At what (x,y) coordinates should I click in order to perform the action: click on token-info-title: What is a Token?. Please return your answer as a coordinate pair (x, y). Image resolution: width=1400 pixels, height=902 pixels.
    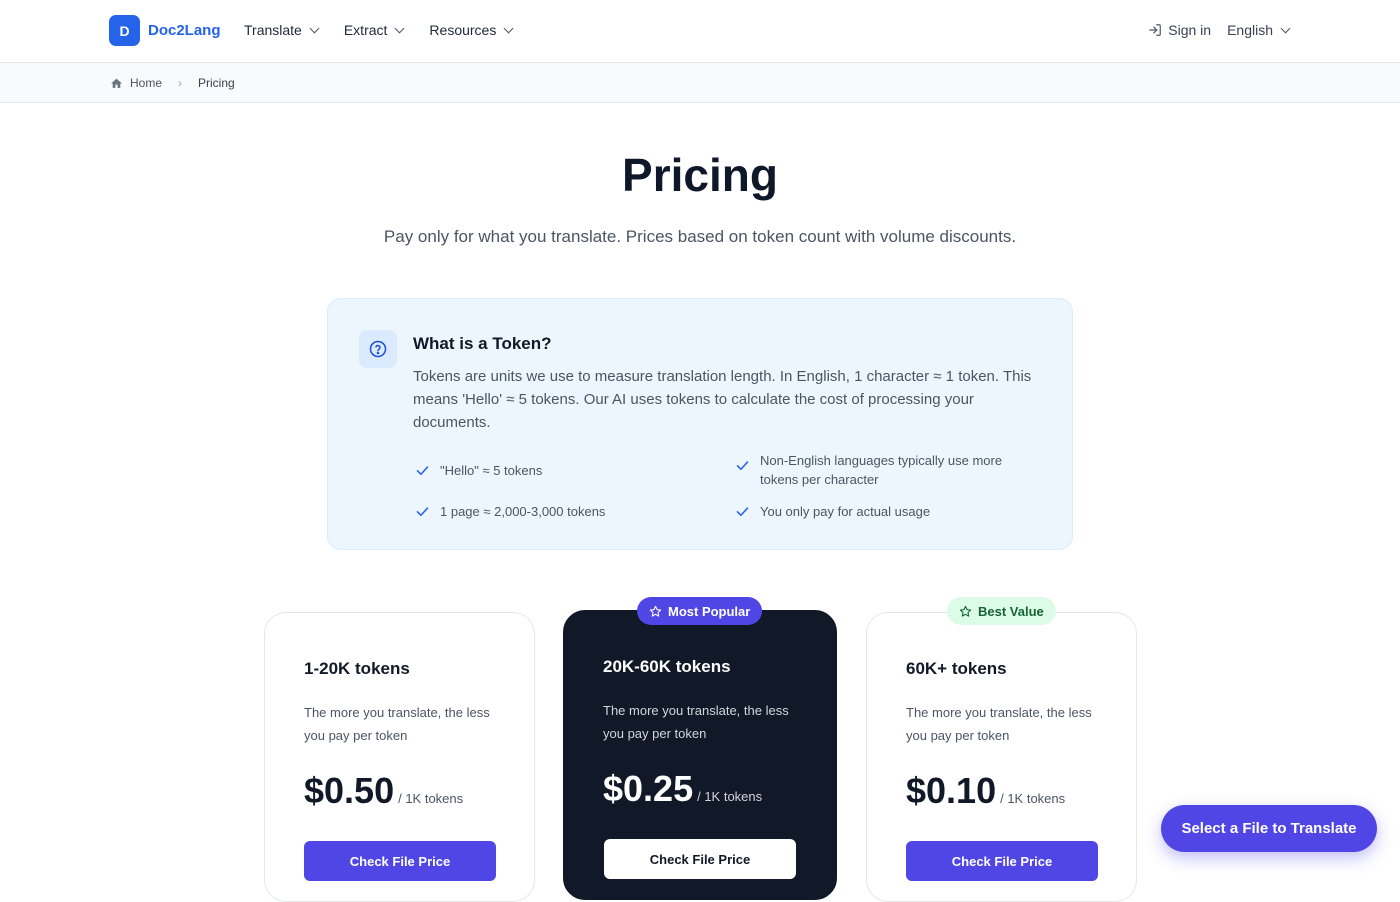
    Looking at the image, I should click on (482, 343).